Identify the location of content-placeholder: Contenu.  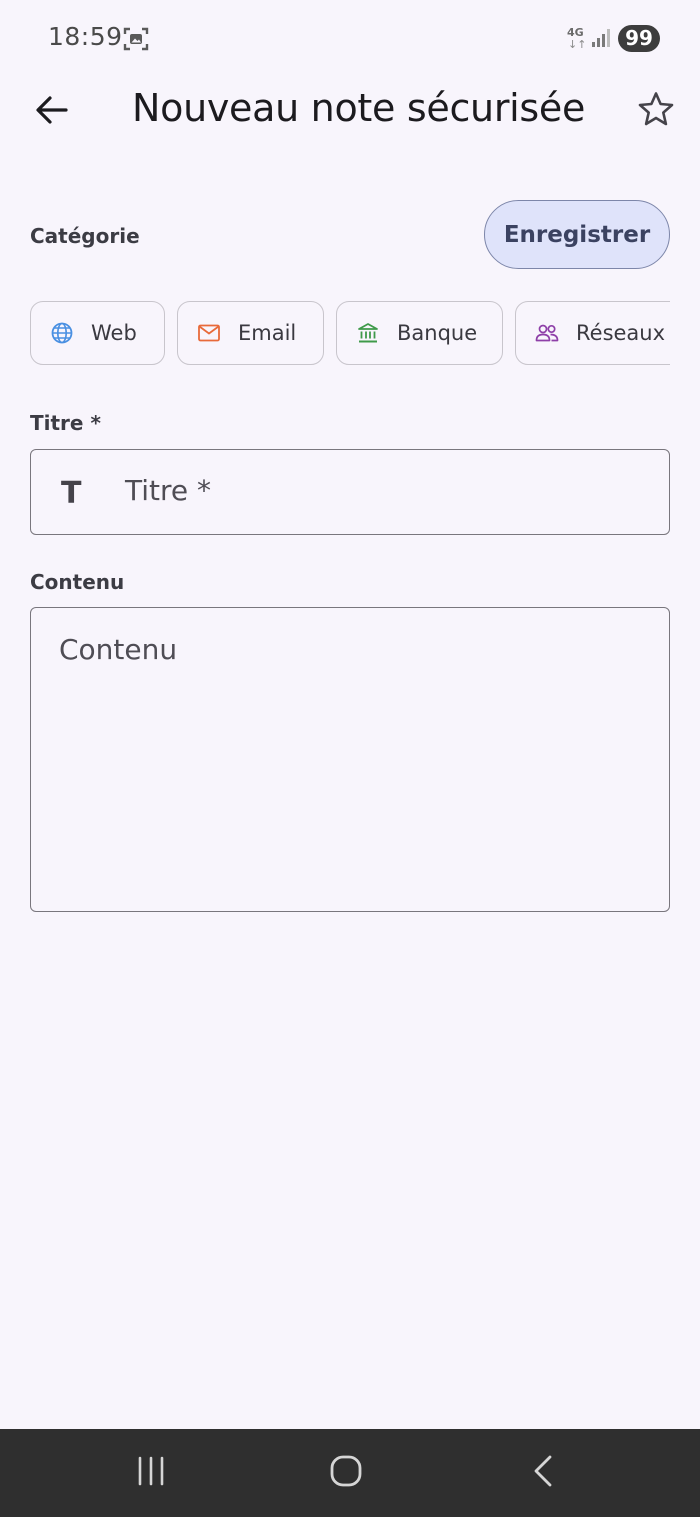
(118, 649).